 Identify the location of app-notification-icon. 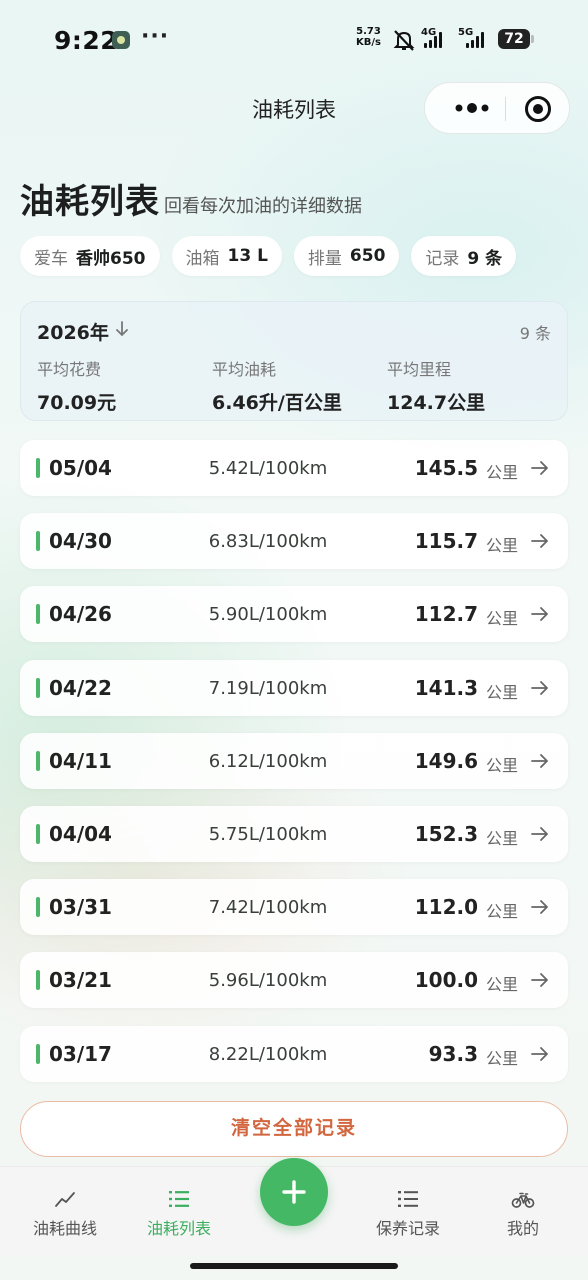
(121, 40).